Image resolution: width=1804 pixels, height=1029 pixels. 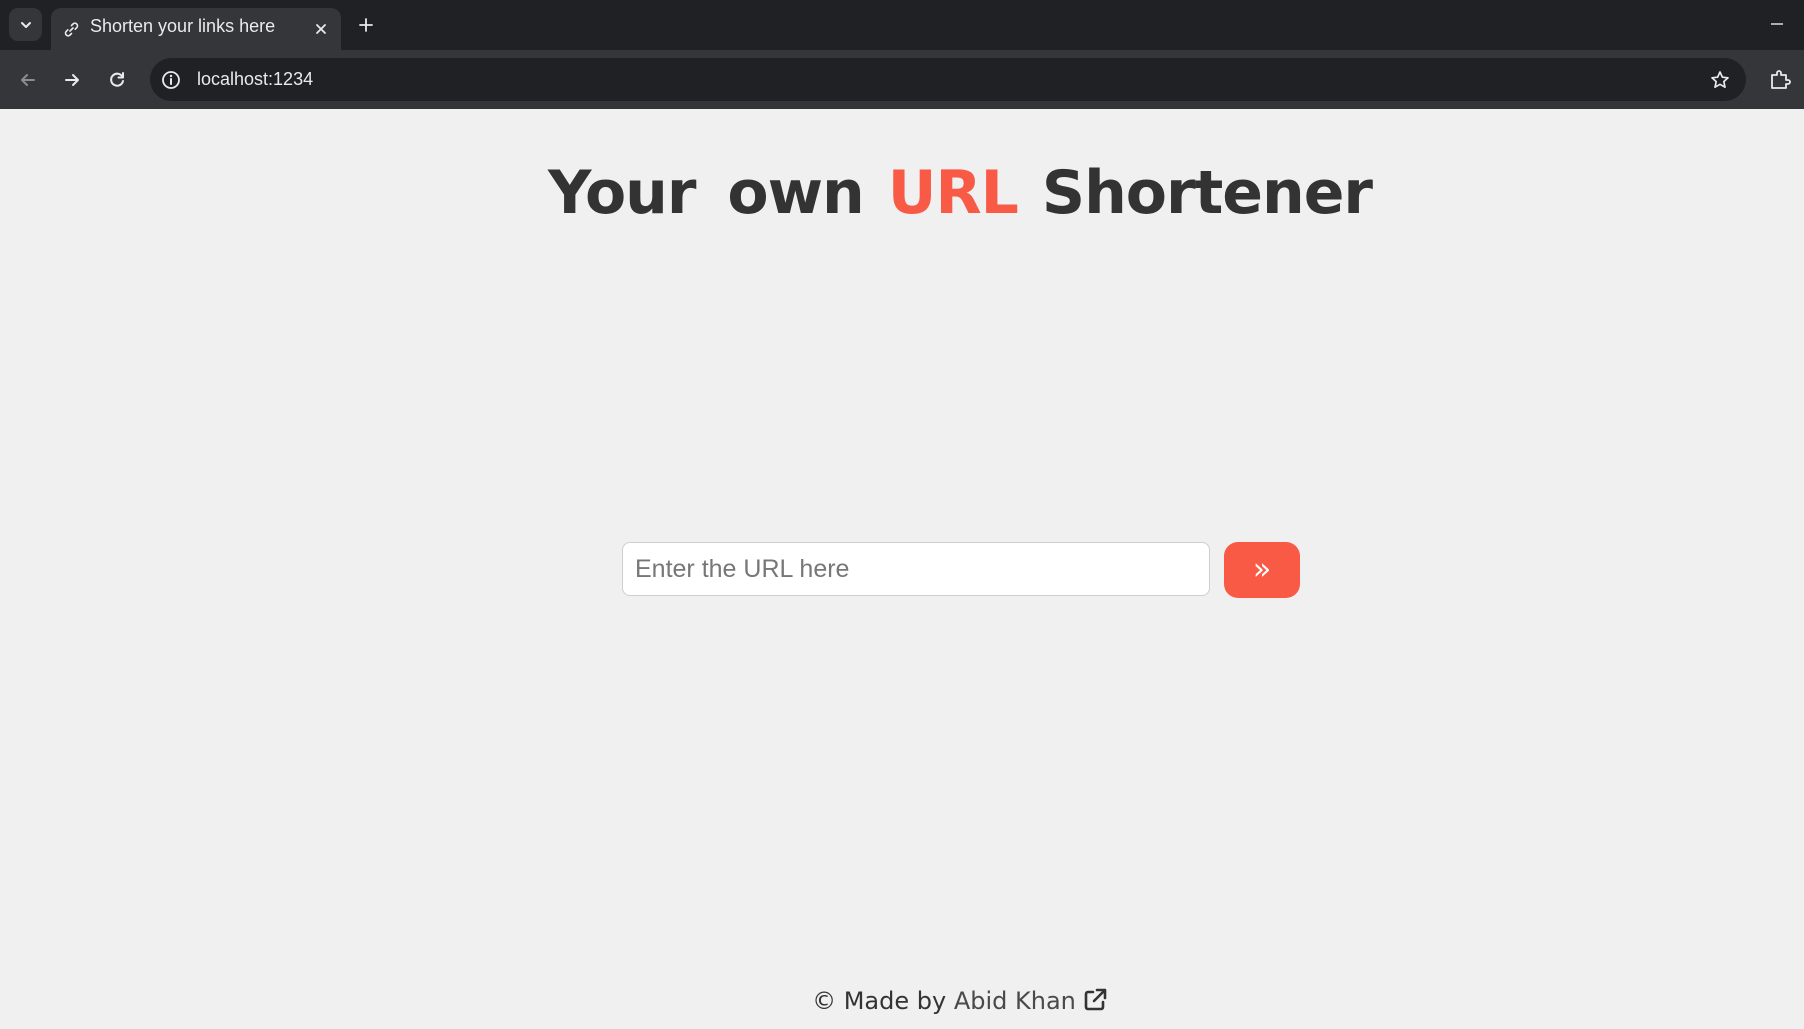 I want to click on reload-icon, so click(x=117, y=79).